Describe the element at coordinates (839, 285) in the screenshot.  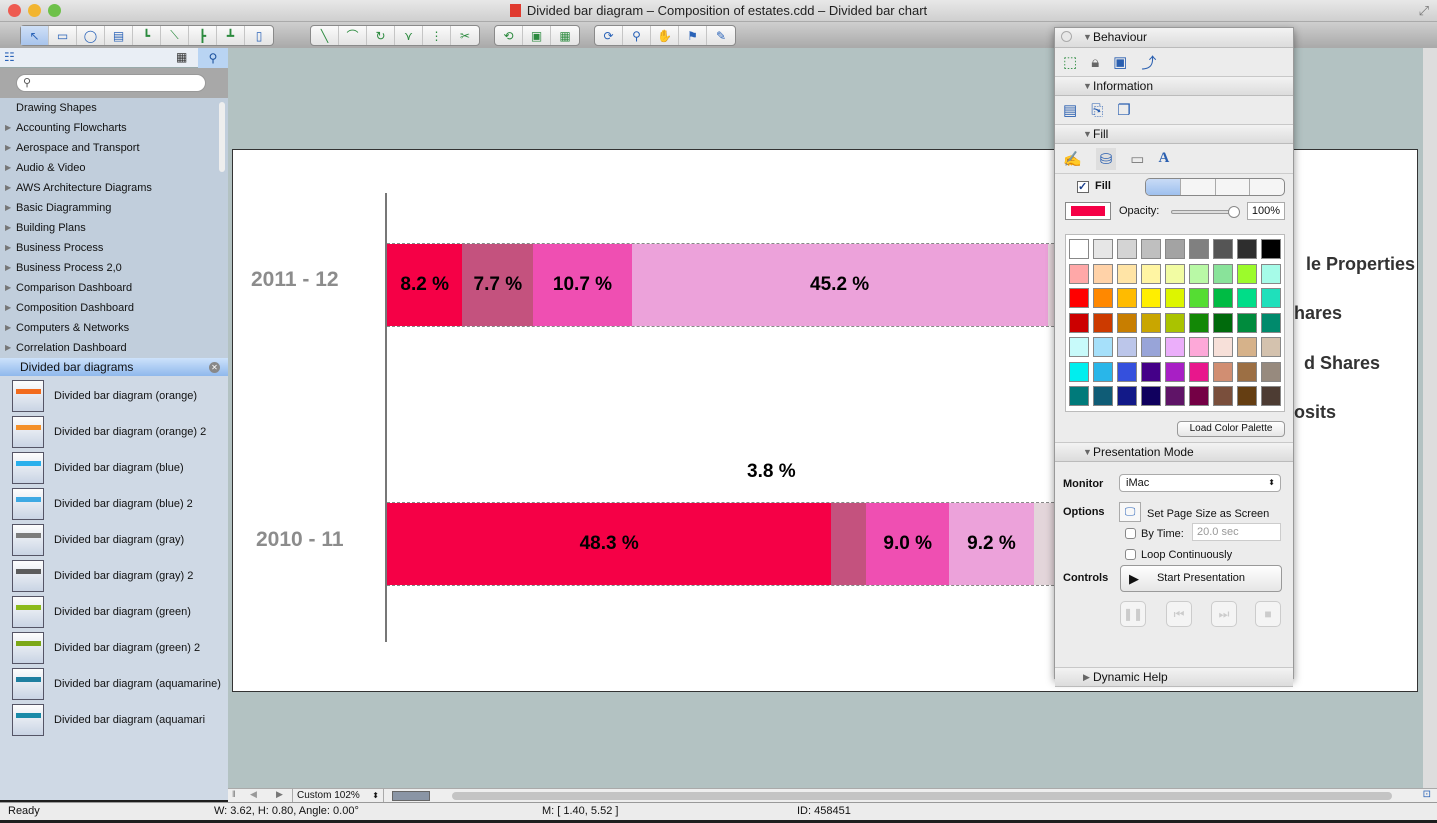
I see `bar-segment: 45.2 %` at that location.